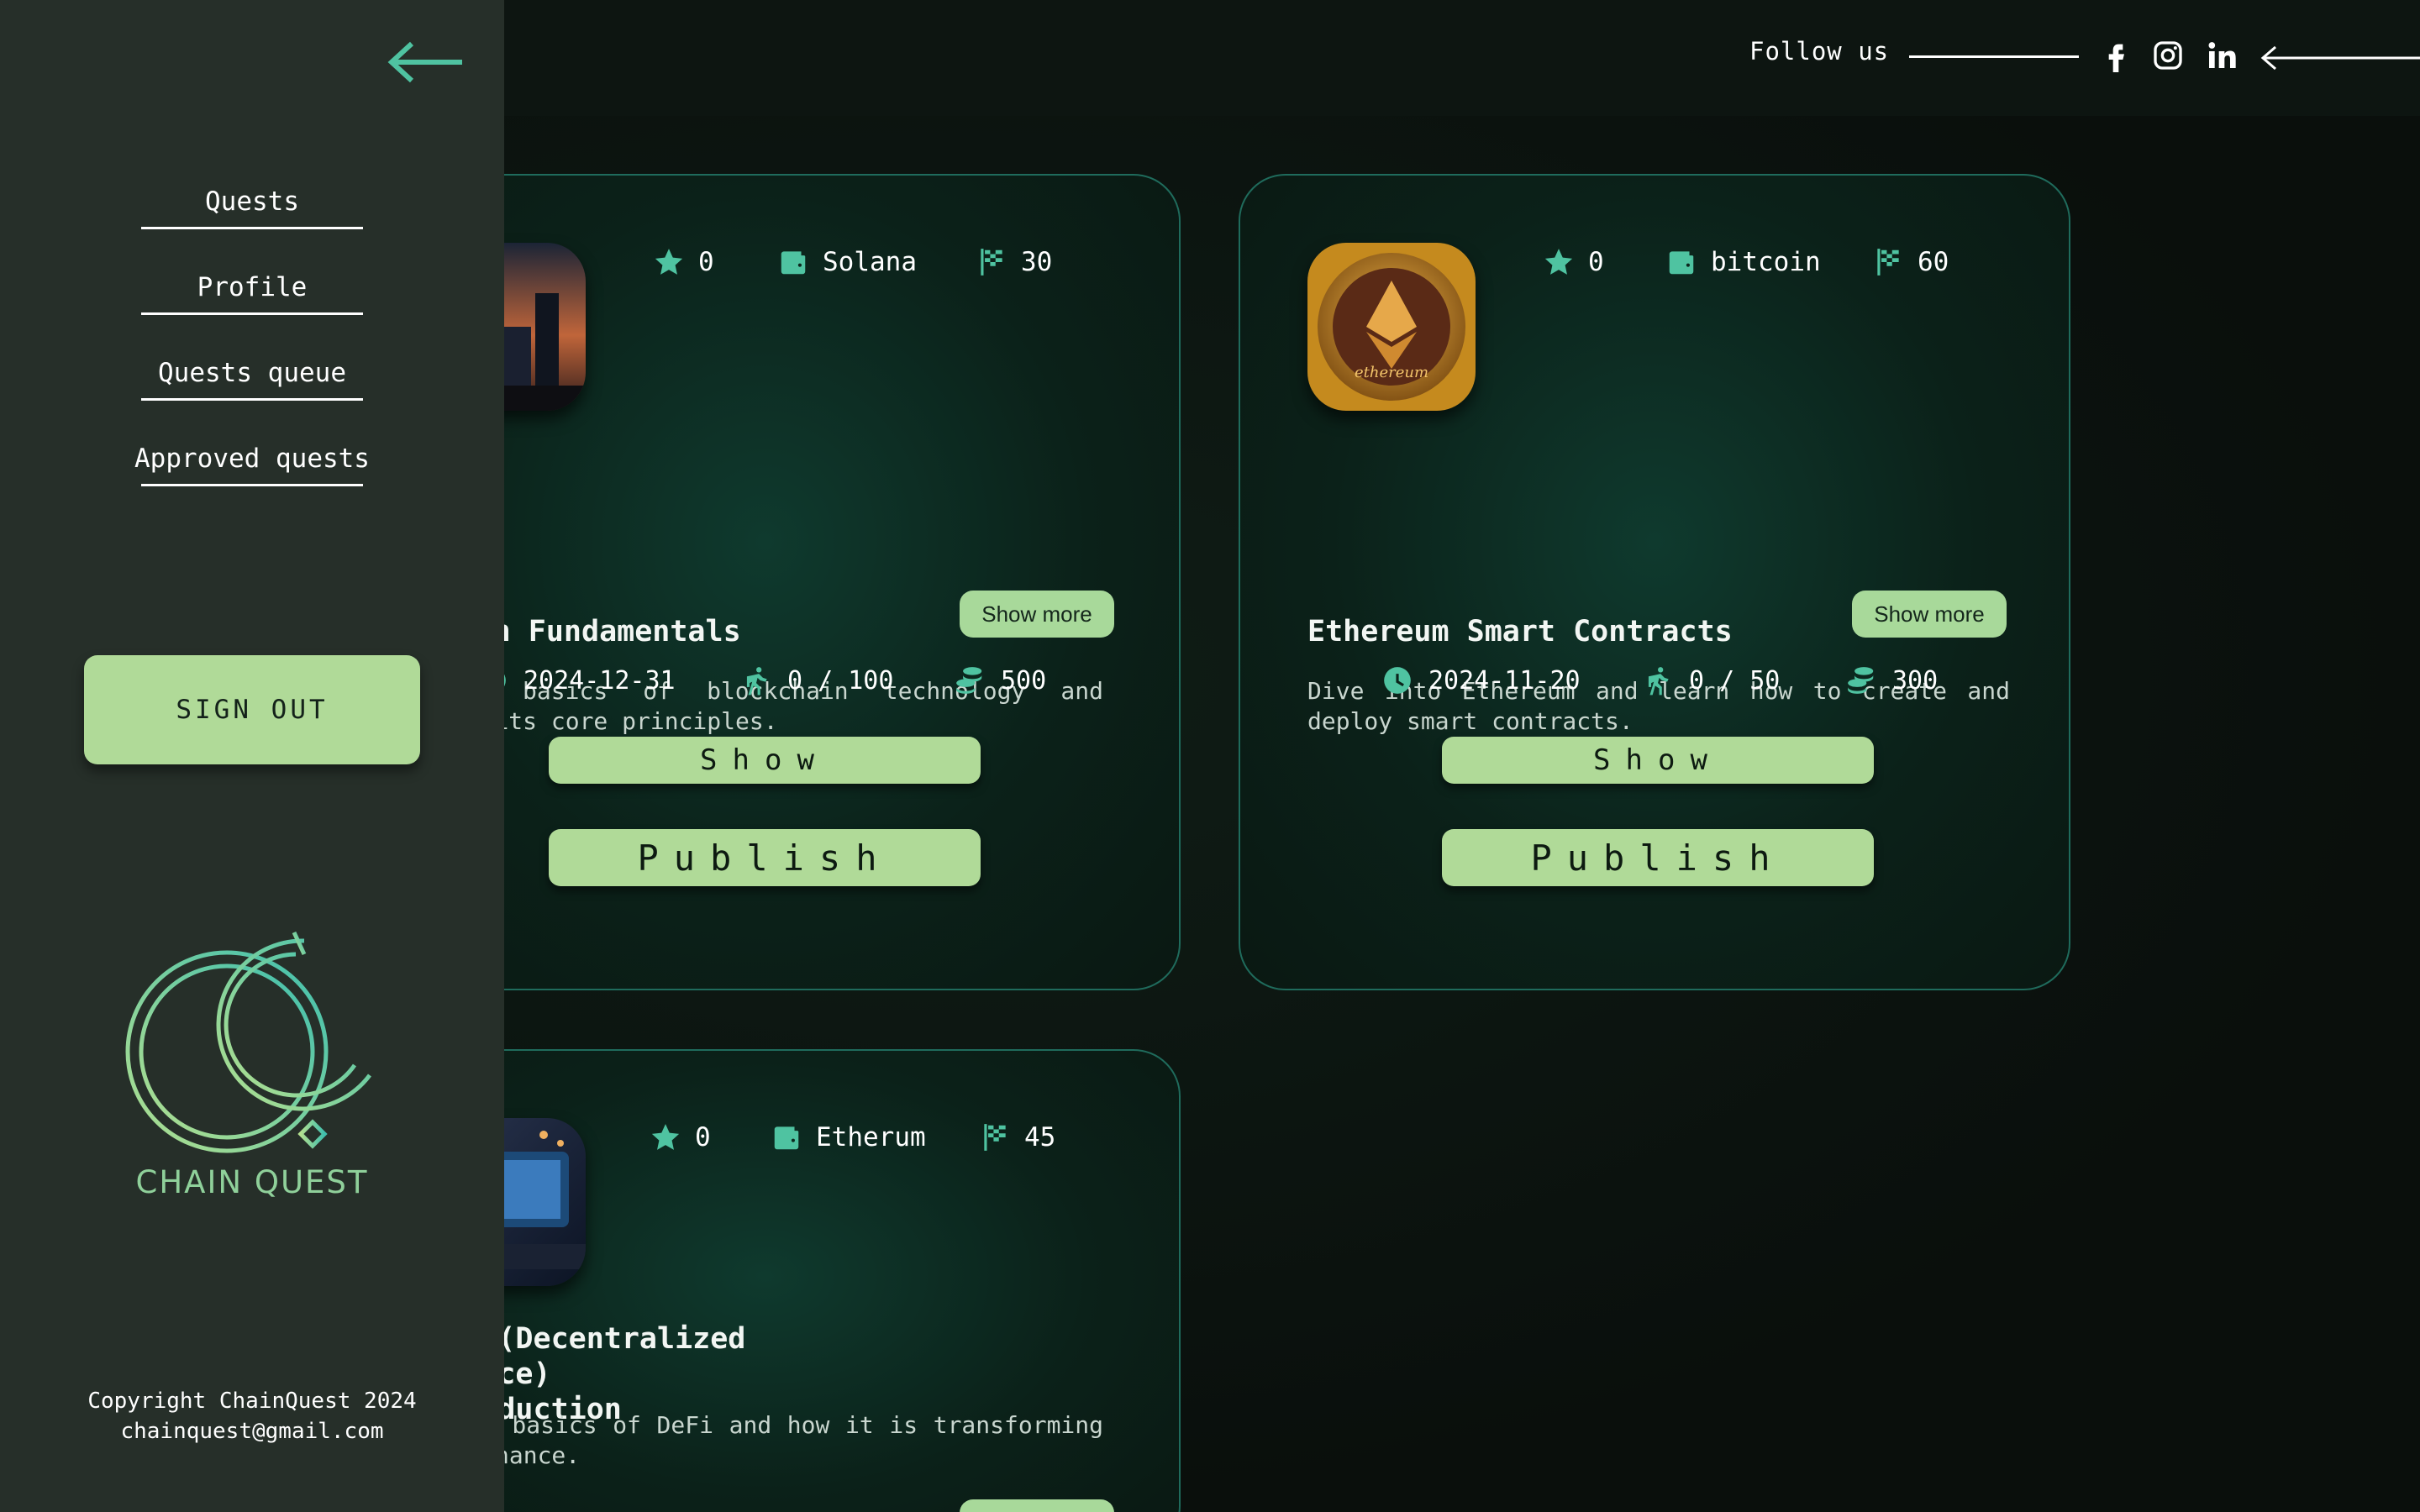 The image size is (2420, 1512). I want to click on reward-meta: 300, so click(1891, 680).